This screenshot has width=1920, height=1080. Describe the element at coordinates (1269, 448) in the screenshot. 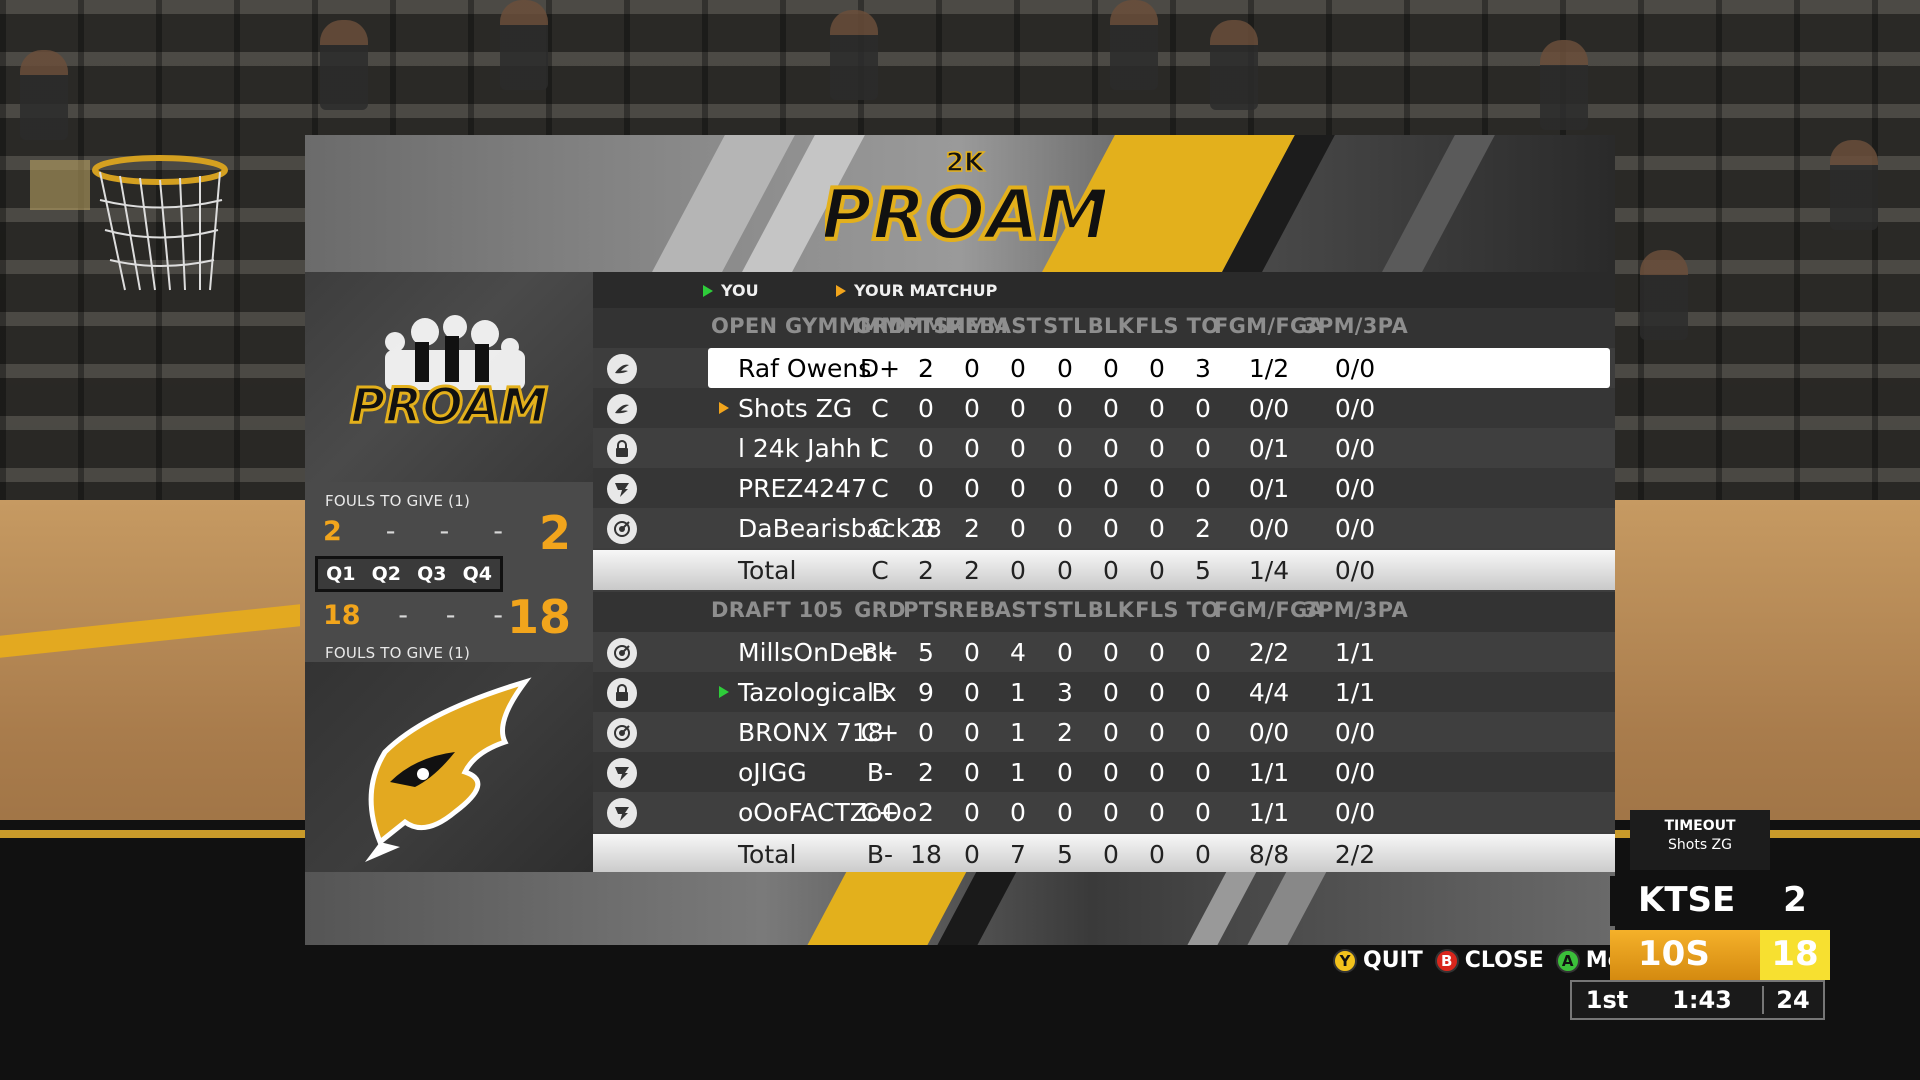

I see `stat-cell-fgm-fga: 0/1` at that location.